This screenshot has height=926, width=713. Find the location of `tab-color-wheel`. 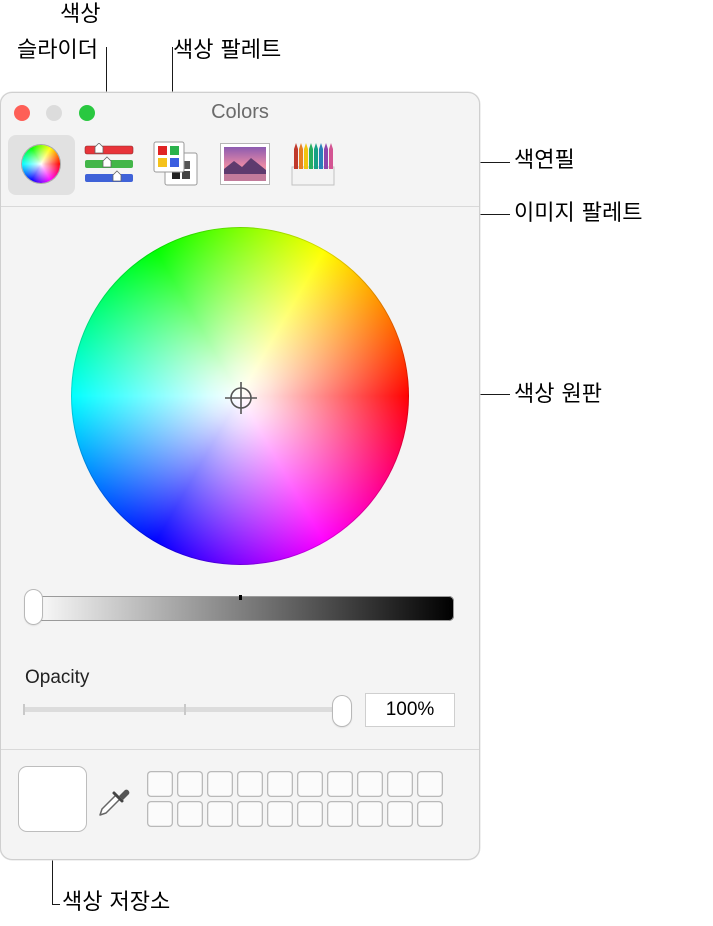

tab-color-wheel is located at coordinates (41, 165).